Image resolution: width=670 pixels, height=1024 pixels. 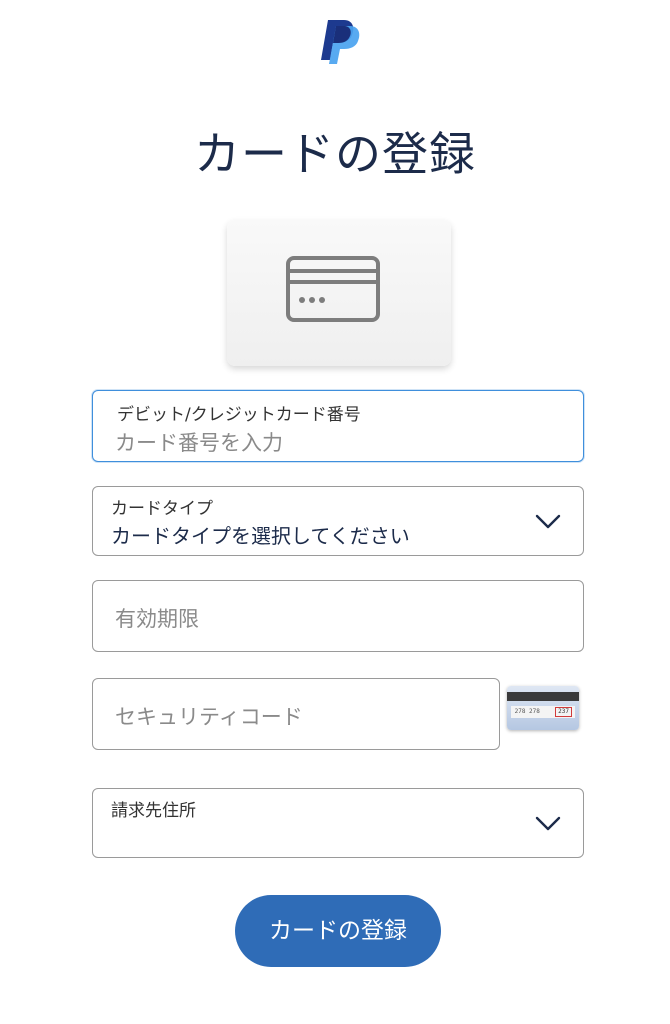 What do you see at coordinates (338, 521) in the screenshot?
I see `card-type-select: カードタイプ カードタイプを選択してください` at bounding box center [338, 521].